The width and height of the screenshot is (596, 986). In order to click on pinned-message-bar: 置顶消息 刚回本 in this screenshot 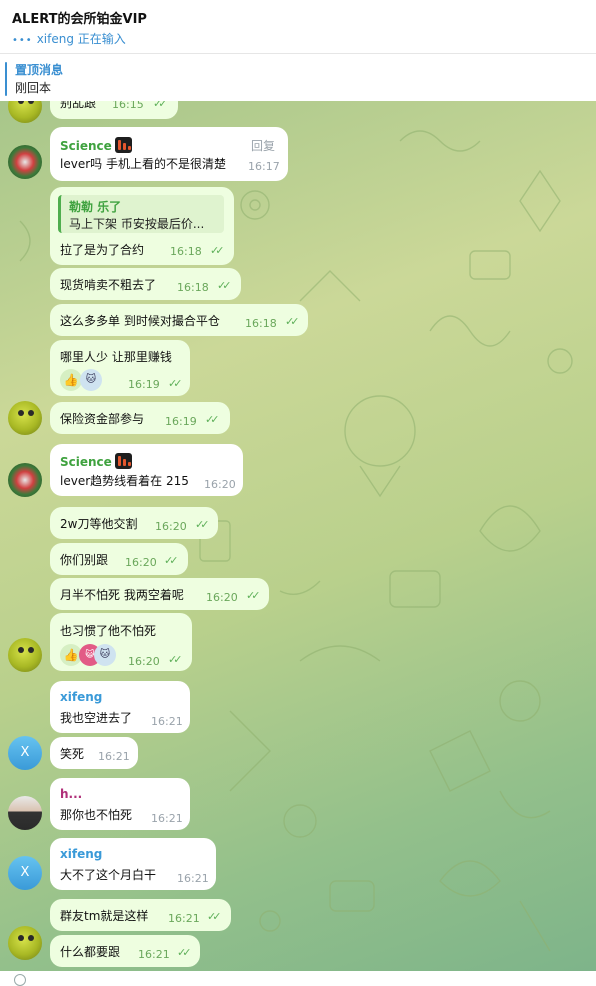, I will do `click(298, 78)`.